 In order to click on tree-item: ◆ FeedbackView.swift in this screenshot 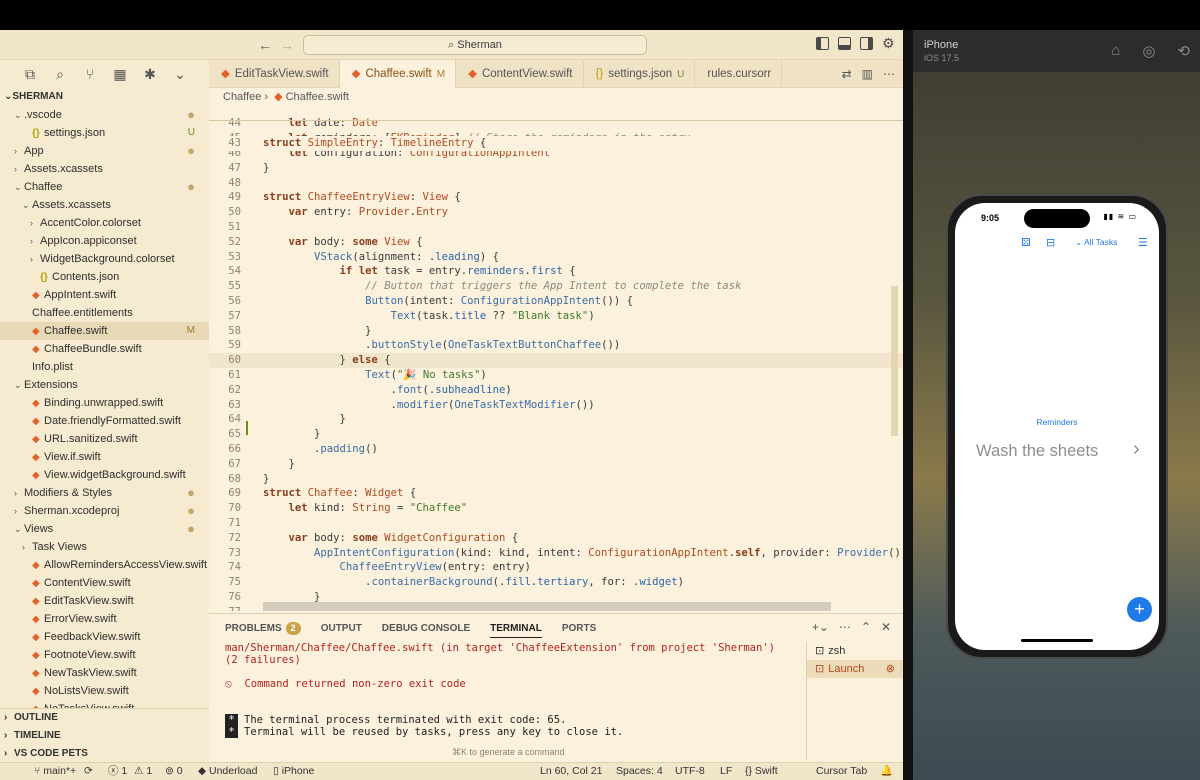, I will do `click(104, 637)`.